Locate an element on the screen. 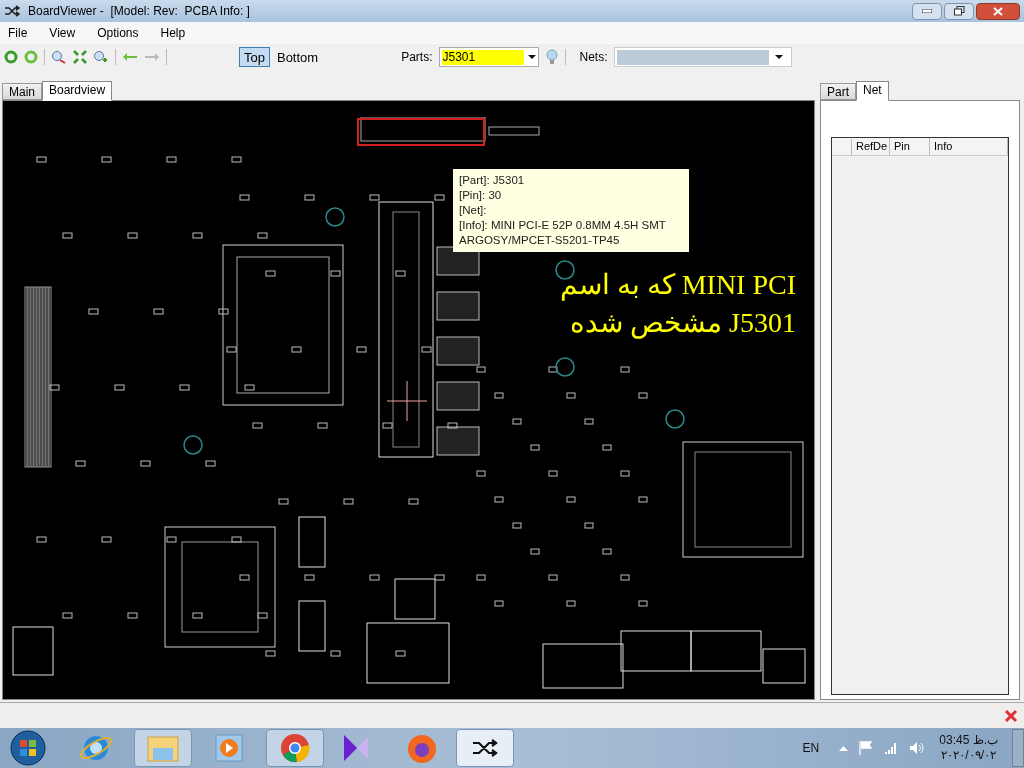  folder-icon is located at coordinates (163, 748).